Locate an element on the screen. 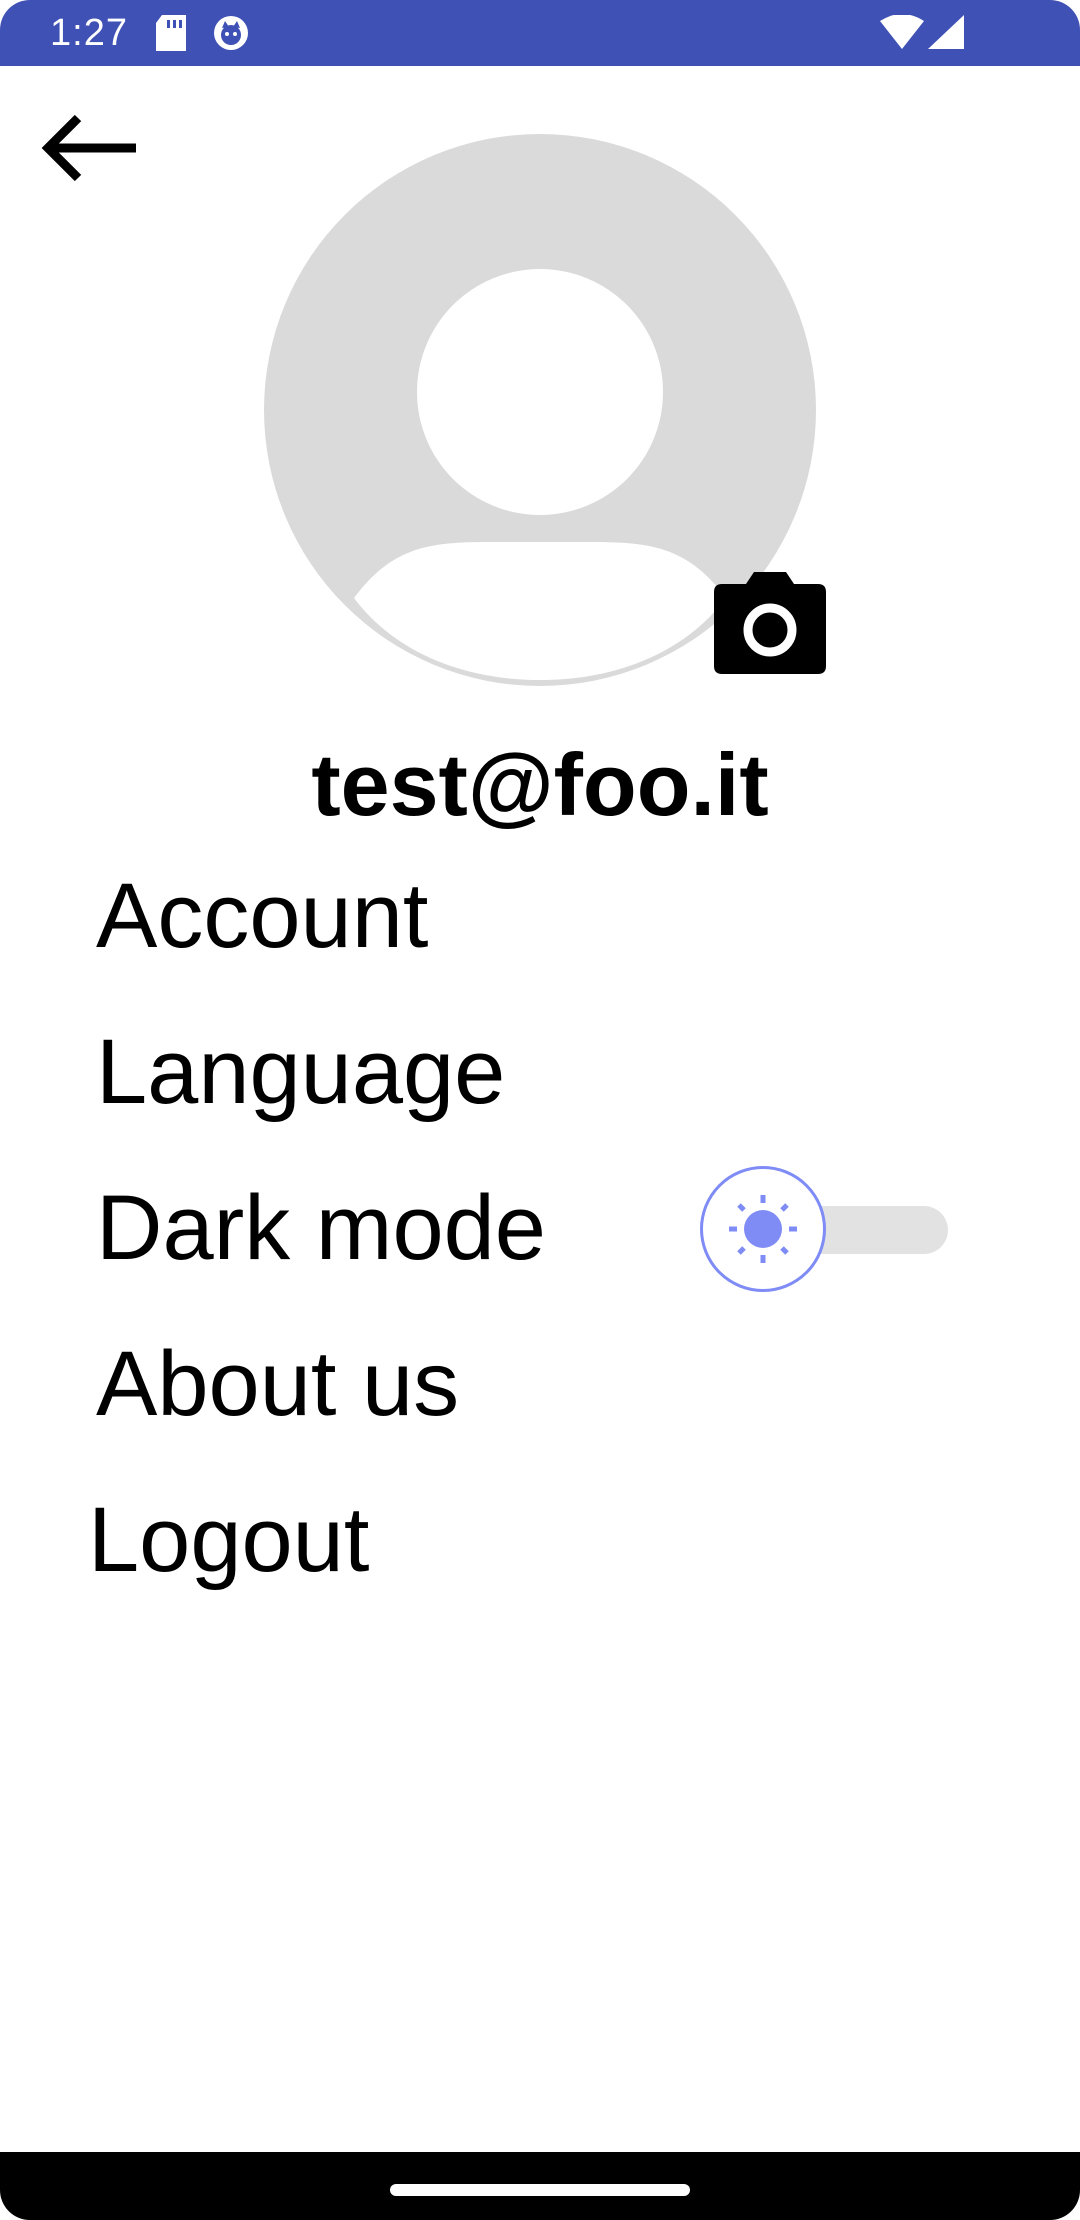 The width and height of the screenshot is (1080, 2220). menu-item-language: Language is located at coordinates (300, 1072).